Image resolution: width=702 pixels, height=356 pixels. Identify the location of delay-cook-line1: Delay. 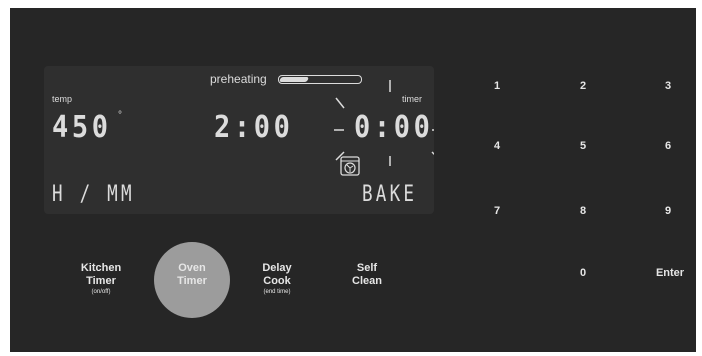
(277, 268).